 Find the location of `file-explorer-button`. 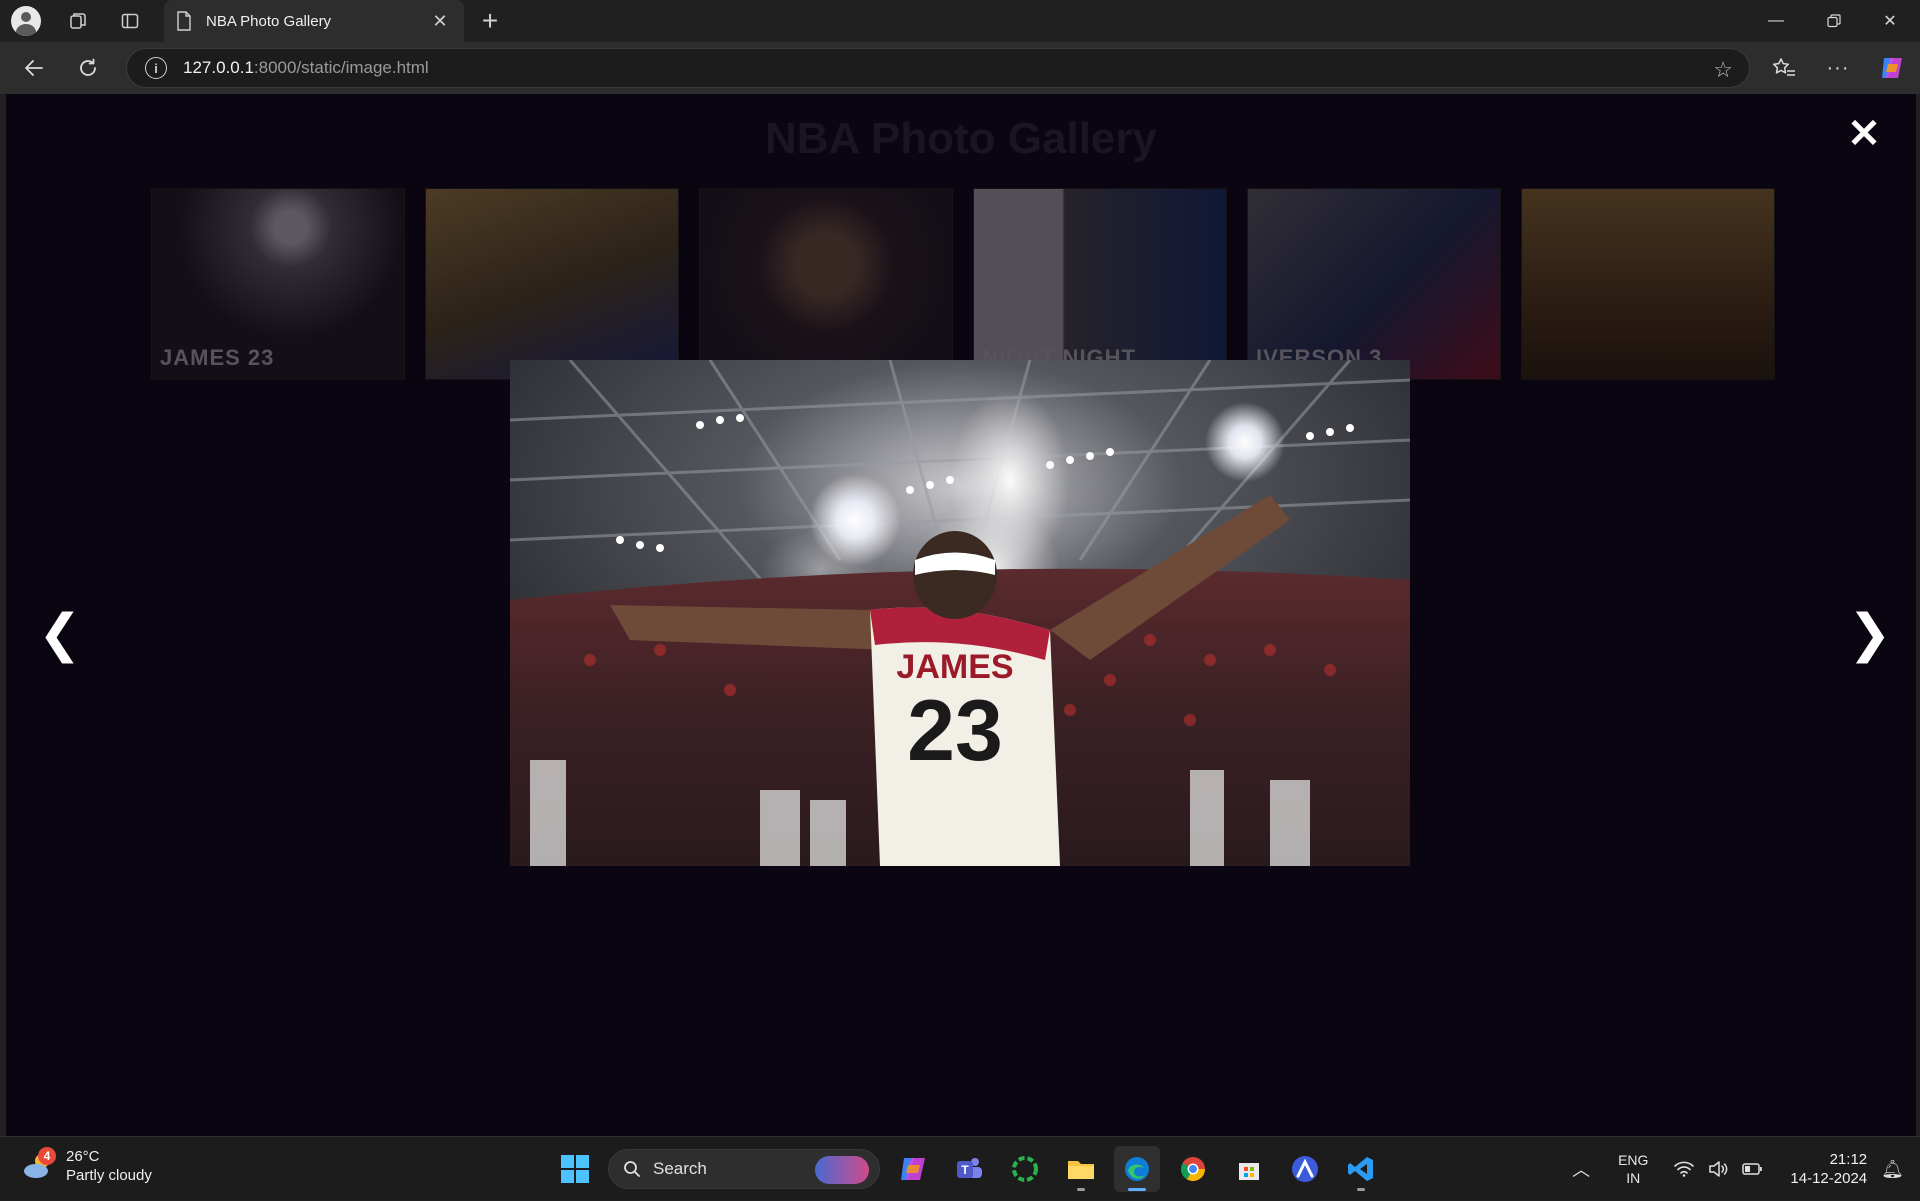

file-explorer-button is located at coordinates (1081, 1169).